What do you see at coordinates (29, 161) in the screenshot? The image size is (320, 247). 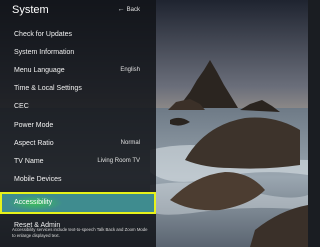 I see `menu-item-label: TV Name` at bounding box center [29, 161].